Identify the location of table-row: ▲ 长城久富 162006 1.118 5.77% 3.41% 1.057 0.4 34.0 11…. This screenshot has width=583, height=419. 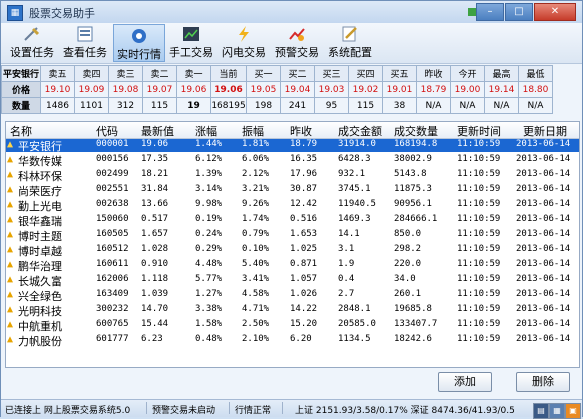
(292, 281).